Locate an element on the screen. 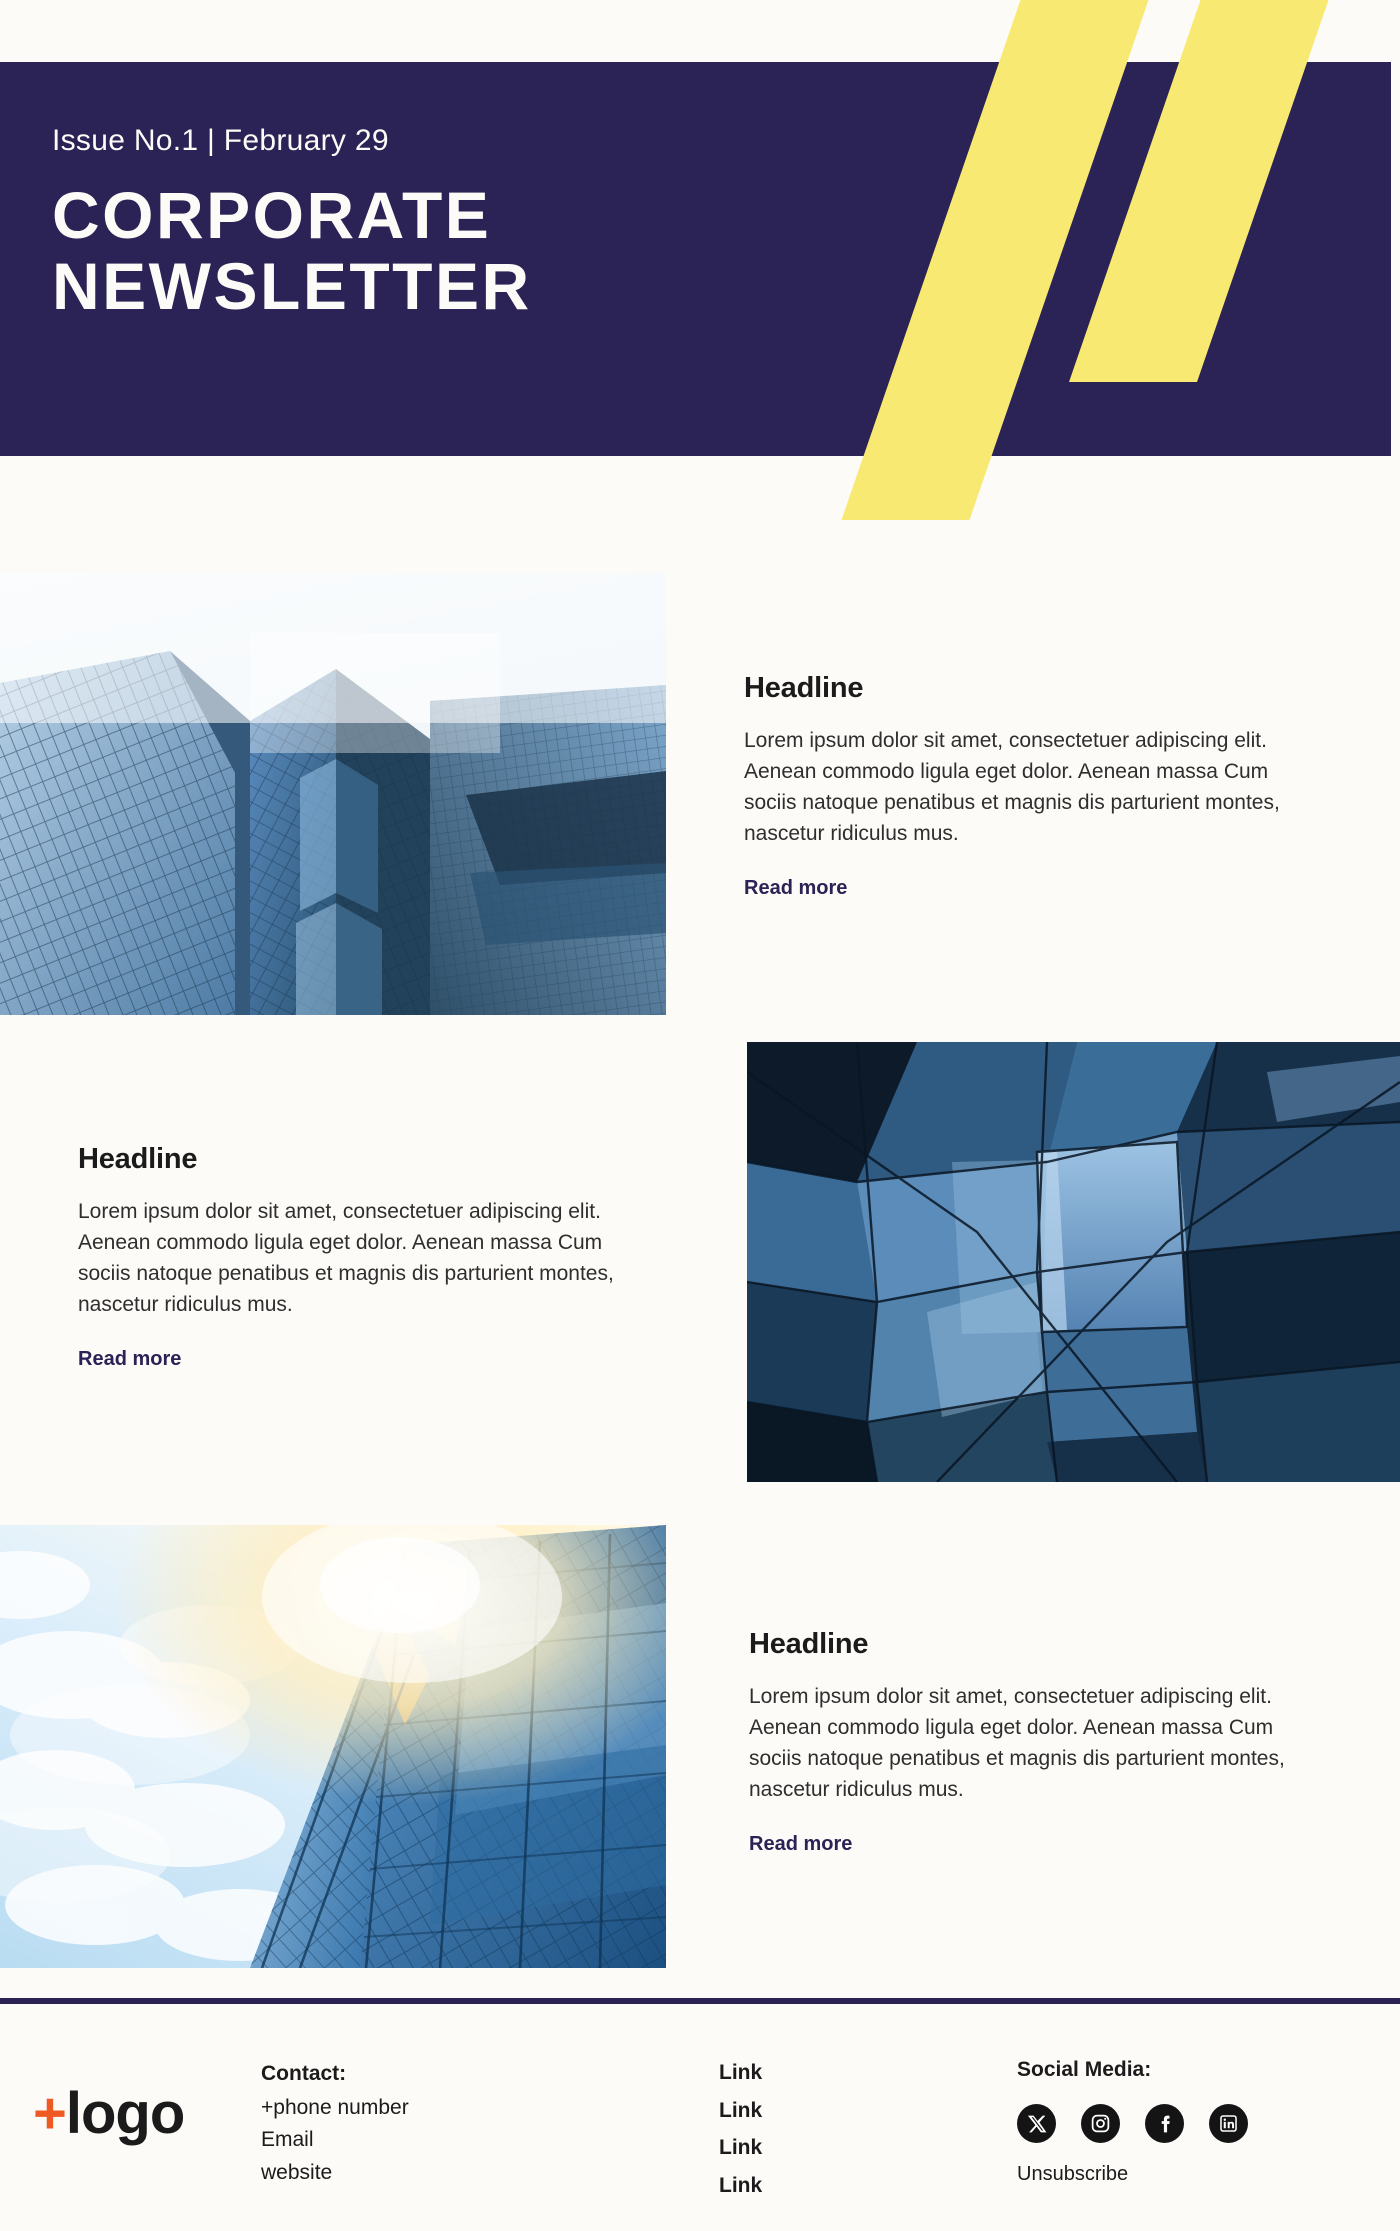 Image resolution: width=1400 pixels, height=2231 pixels. glass-skyscrapers-looking-up-icon is located at coordinates (333, 794).